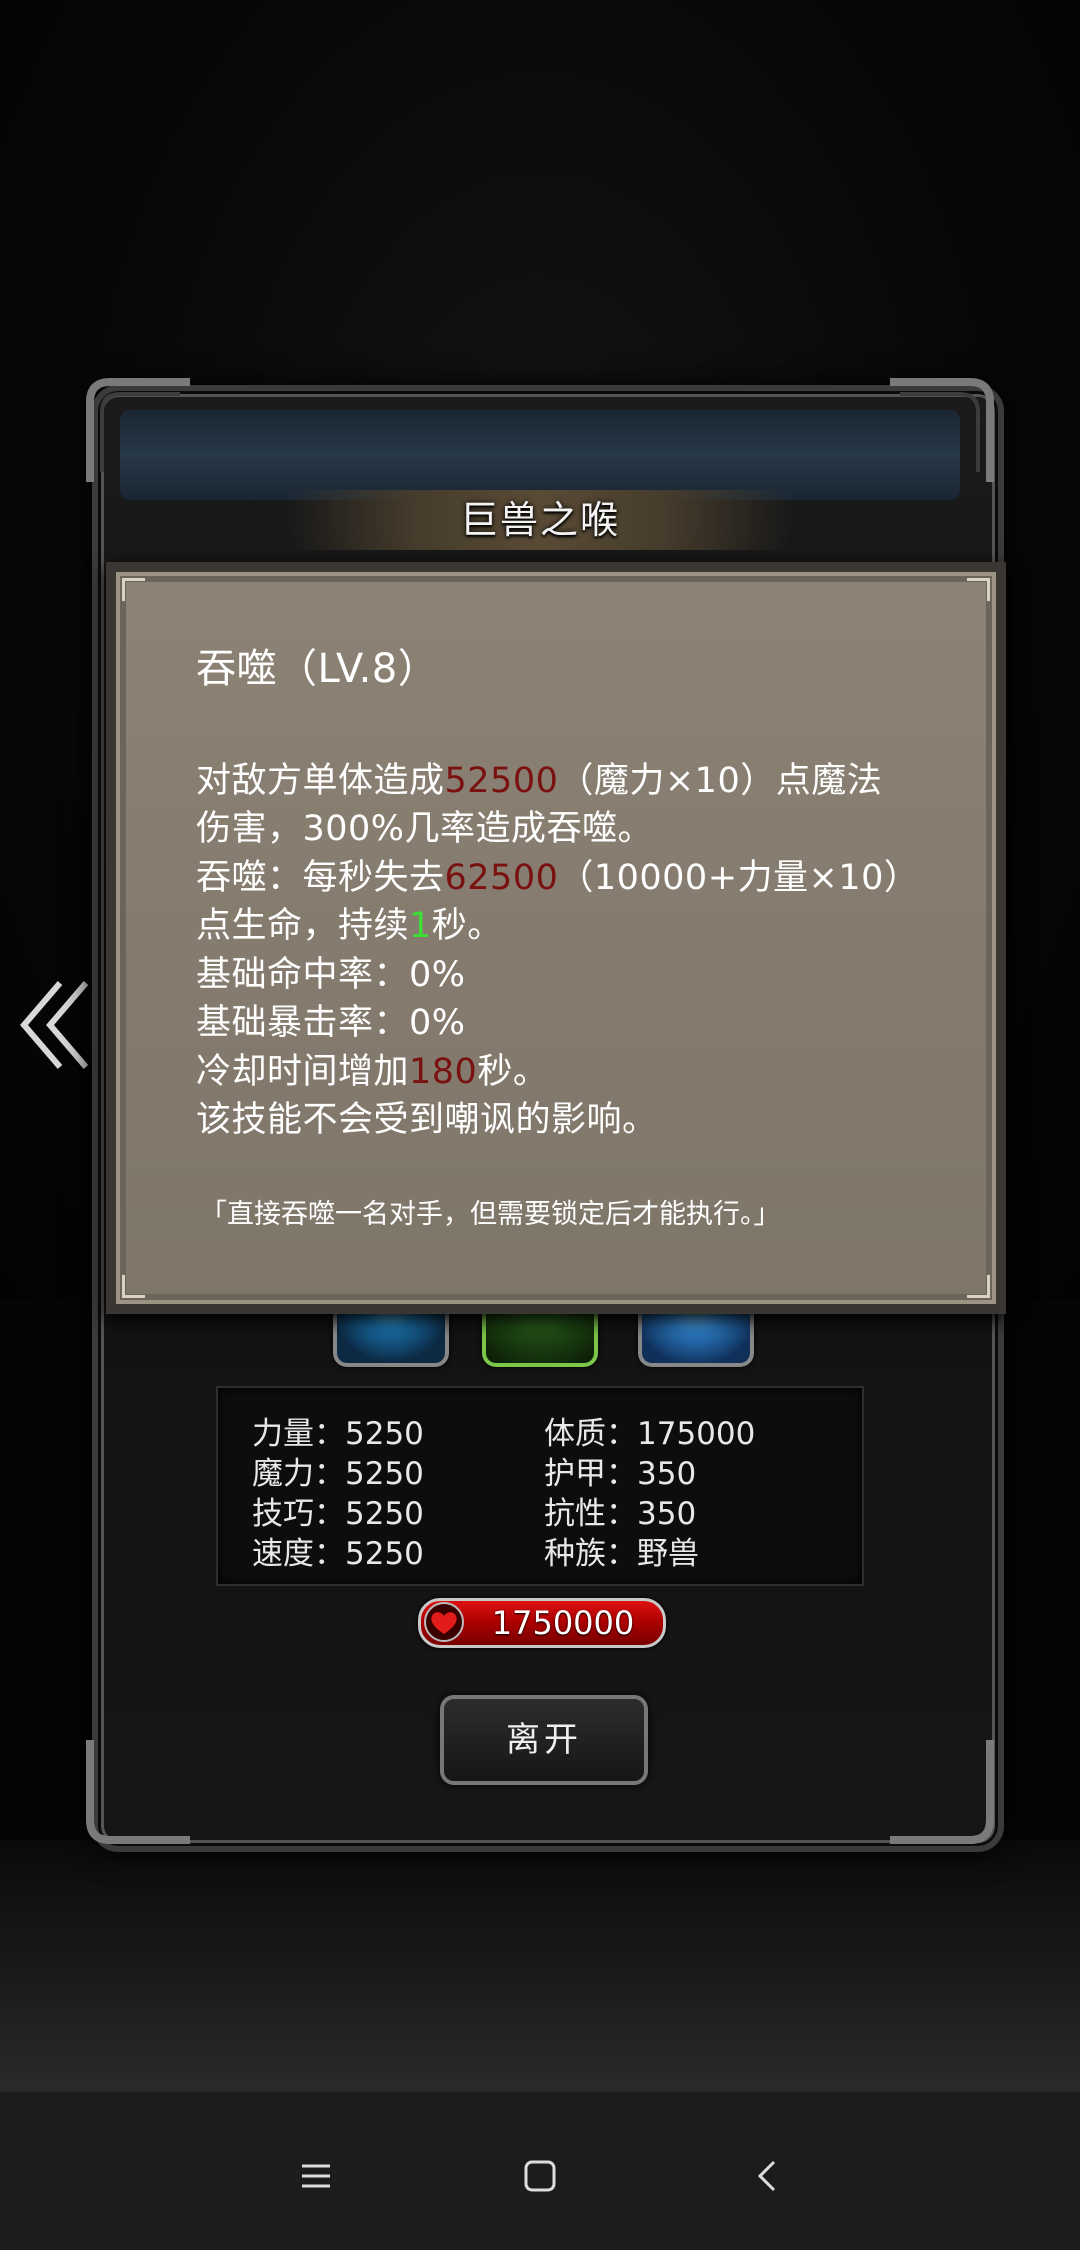 The height and width of the screenshot is (2250, 1080). Describe the element at coordinates (338, 1434) in the screenshot. I see `stat-strength: 力量：5250` at that location.